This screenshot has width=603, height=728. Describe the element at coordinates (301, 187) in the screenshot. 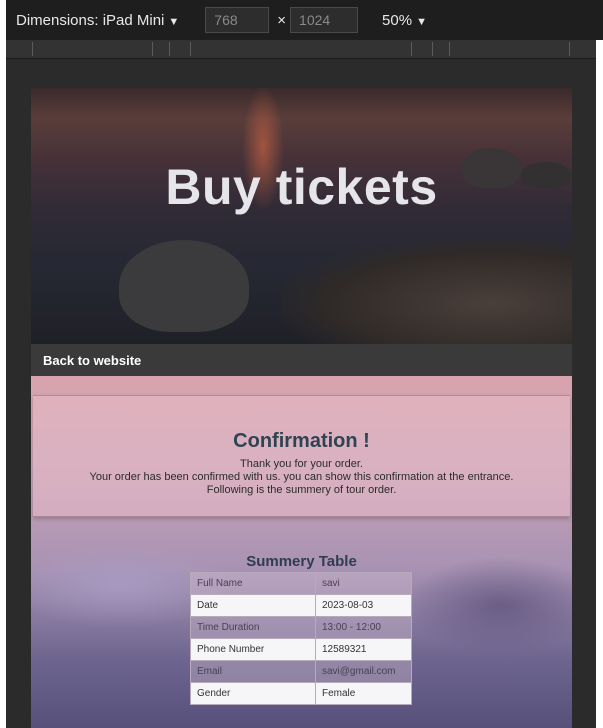

I see `hero-title: Buy tickets` at that location.